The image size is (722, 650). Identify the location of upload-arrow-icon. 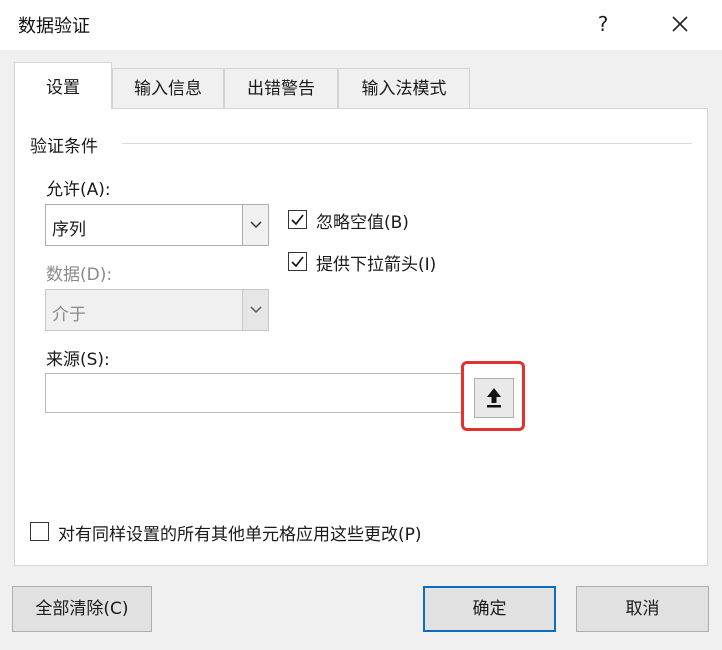
(494, 398).